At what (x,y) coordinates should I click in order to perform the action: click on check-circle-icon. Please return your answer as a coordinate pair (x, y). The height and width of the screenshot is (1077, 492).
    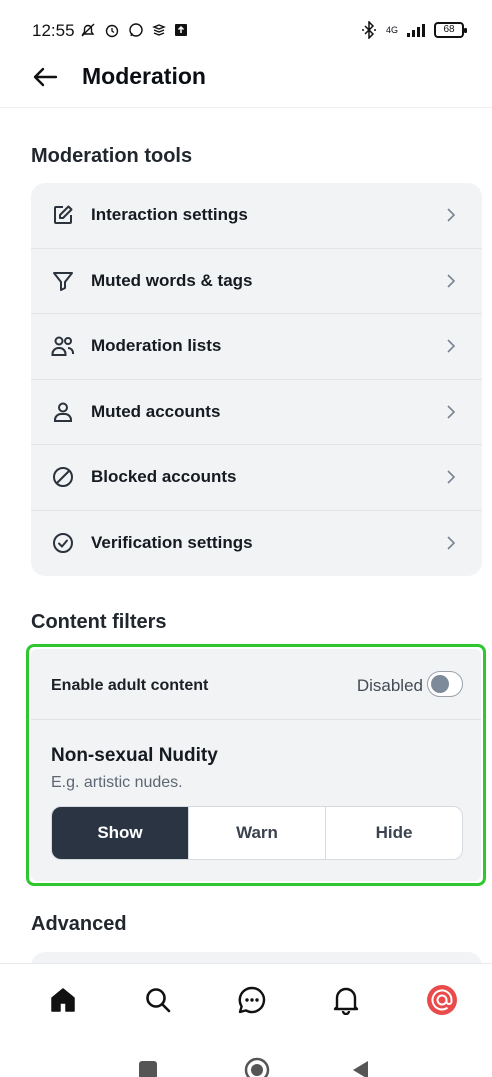
    Looking at the image, I should click on (63, 543).